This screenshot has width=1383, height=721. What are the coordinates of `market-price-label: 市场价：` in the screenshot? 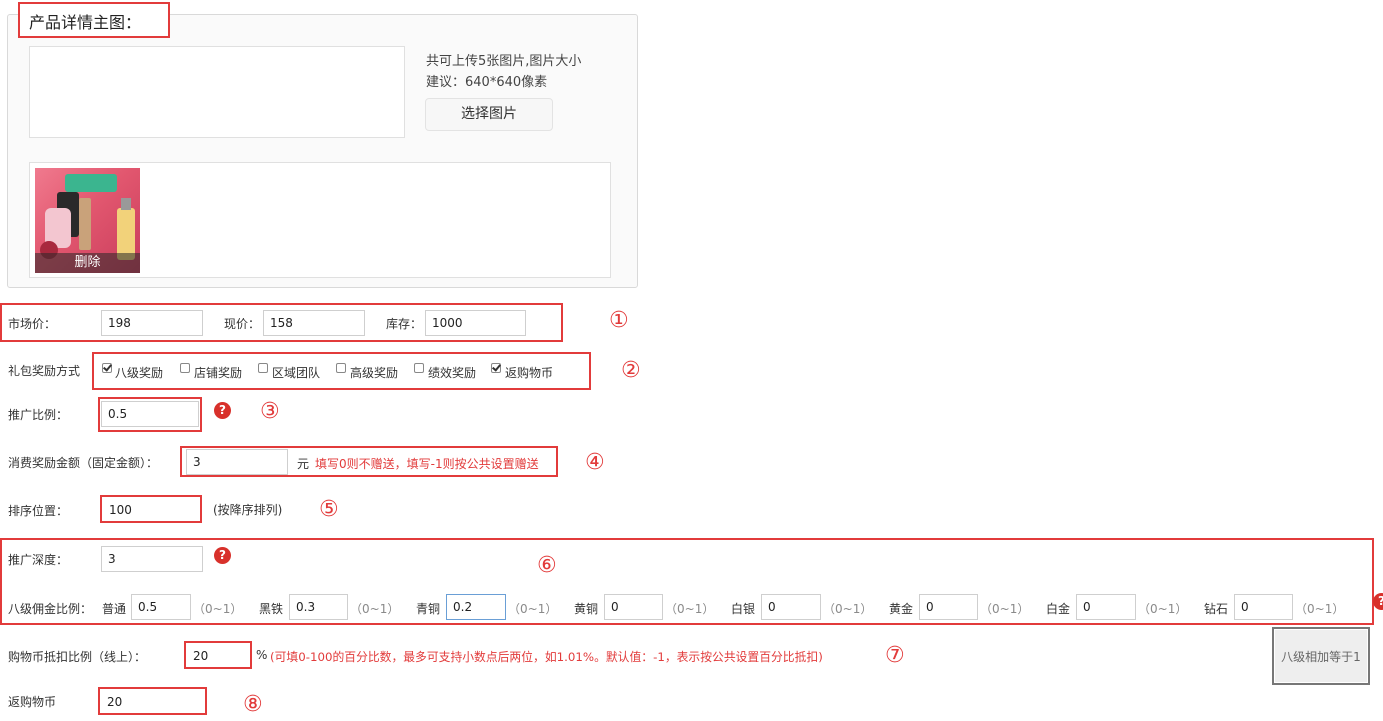 It's located at (32, 324).